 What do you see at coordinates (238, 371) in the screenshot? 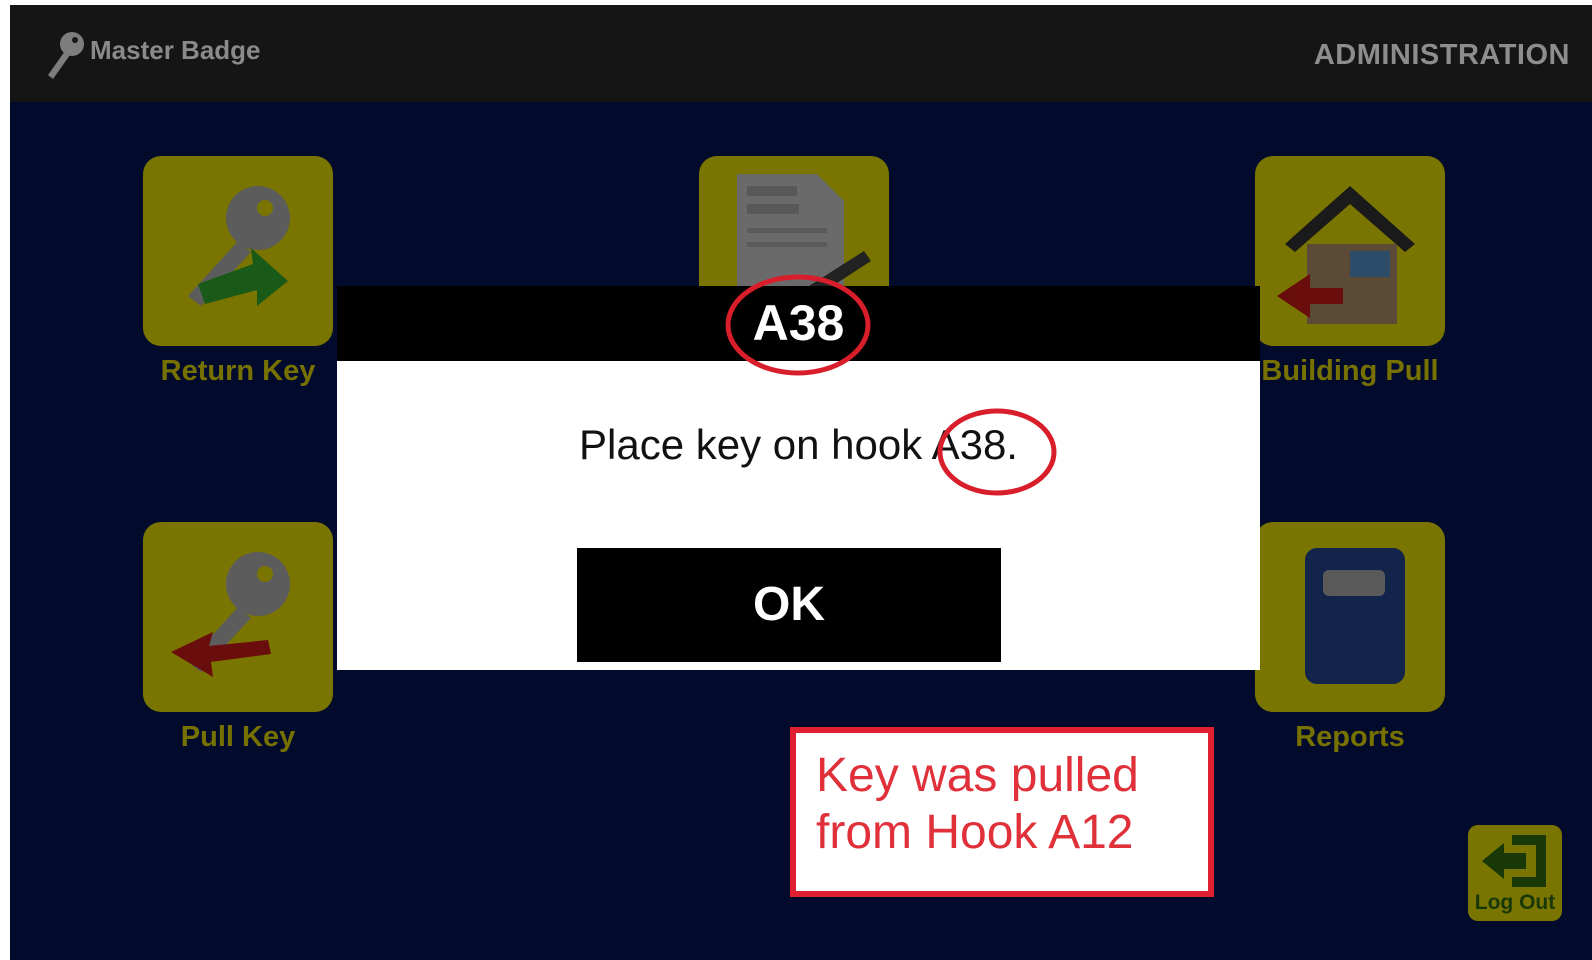
I see `return-key-label: Return Key` at bounding box center [238, 371].